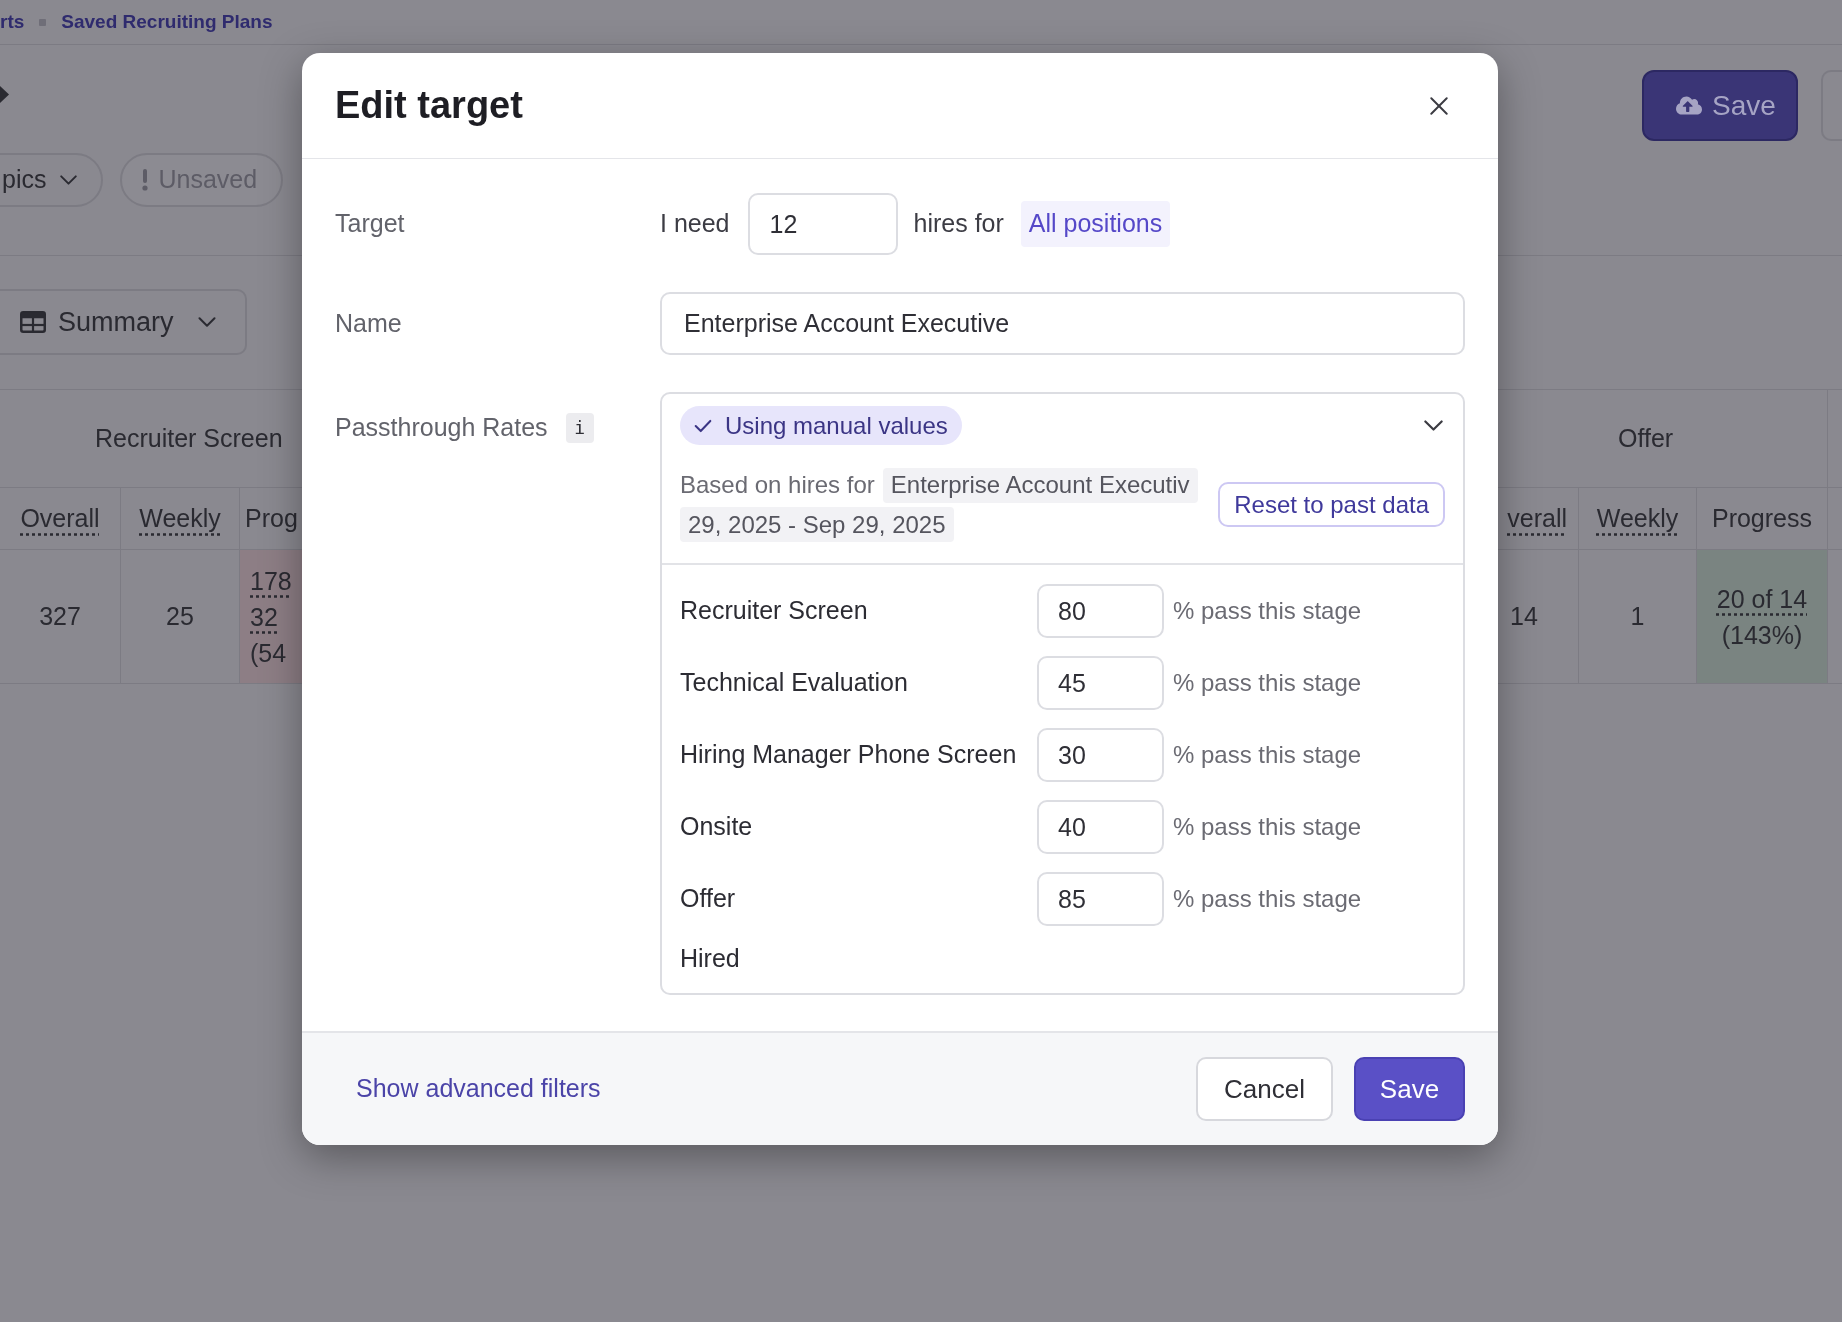  What do you see at coordinates (1637, 616) in the screenshot?
I see `table-cell-text: 1` at bounding box center [1637, 616].